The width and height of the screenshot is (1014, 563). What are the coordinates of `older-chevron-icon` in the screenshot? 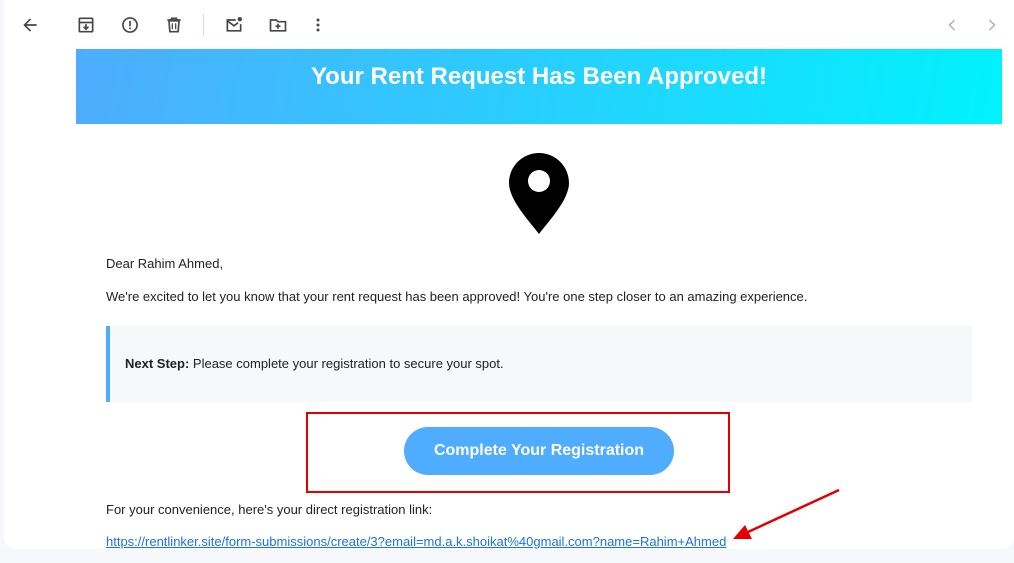 It's located at (952, 25).